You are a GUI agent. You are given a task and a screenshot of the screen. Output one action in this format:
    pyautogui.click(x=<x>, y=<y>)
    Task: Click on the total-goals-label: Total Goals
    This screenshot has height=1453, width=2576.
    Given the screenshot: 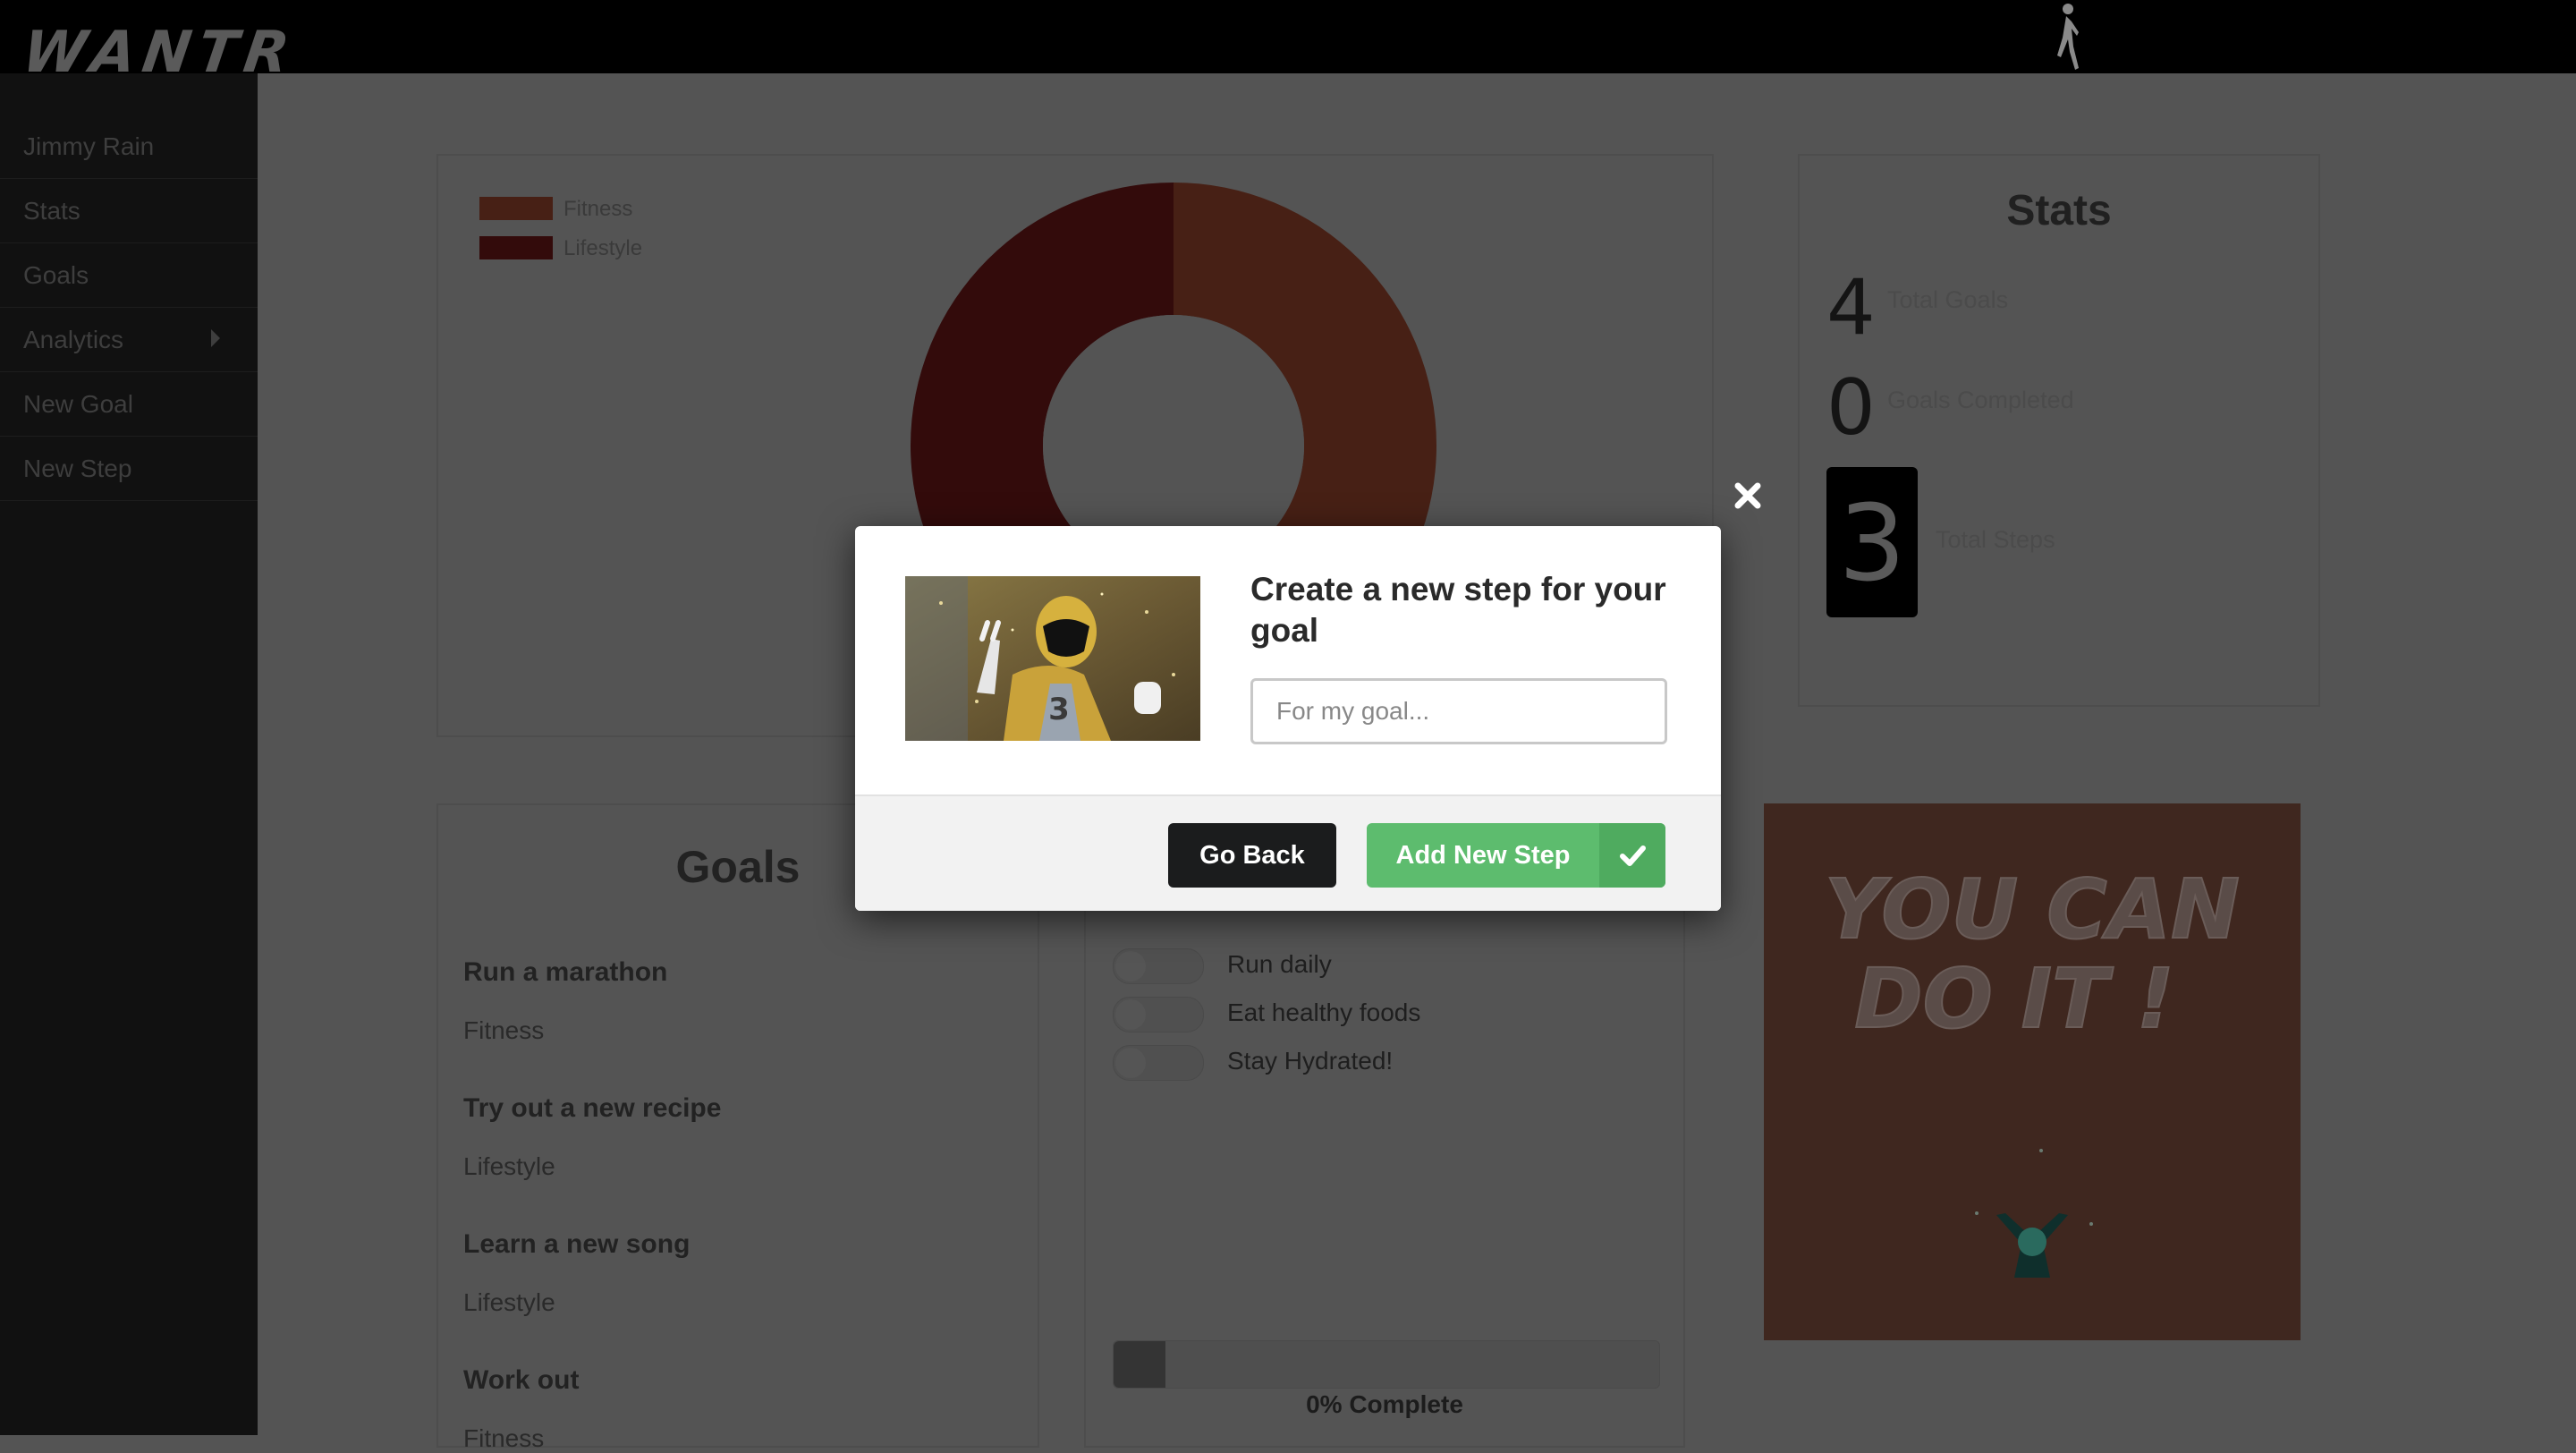 What is the action you would take?
    pyautogui.click(x=1948, y=299)
    